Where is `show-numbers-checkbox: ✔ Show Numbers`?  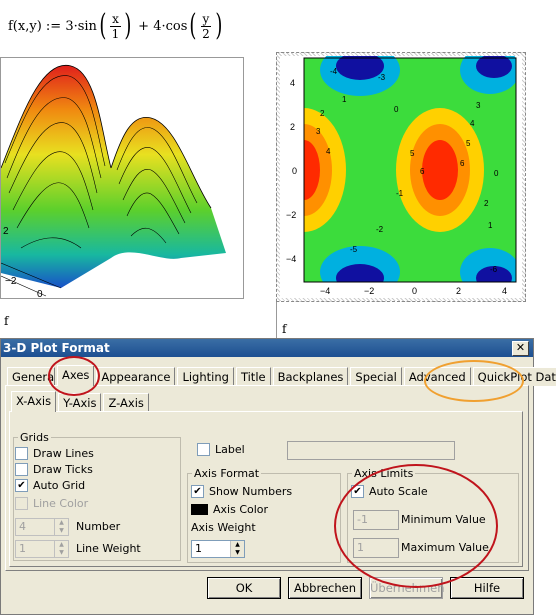
show-numbers-checkbox: ✔ Show Numbers is located at coordinates (241, 491).